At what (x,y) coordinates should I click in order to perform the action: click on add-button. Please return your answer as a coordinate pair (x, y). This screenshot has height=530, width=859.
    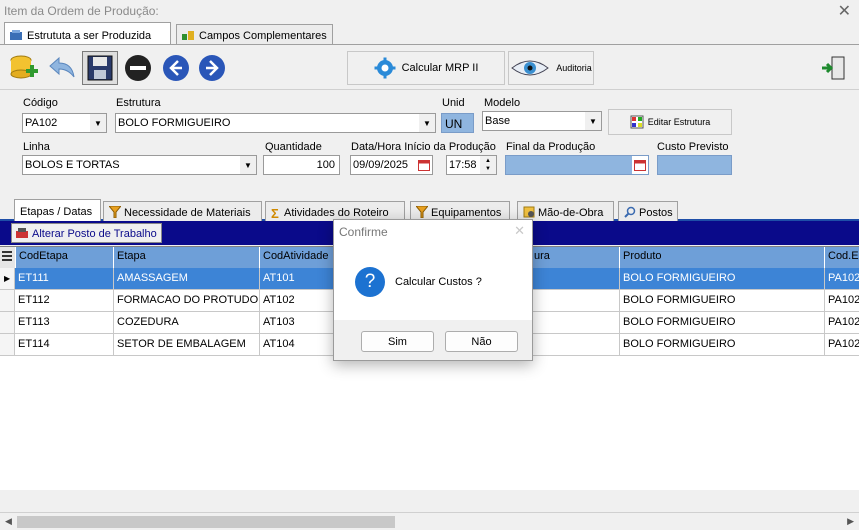
    Looking at the image, I should click on (24, 68).